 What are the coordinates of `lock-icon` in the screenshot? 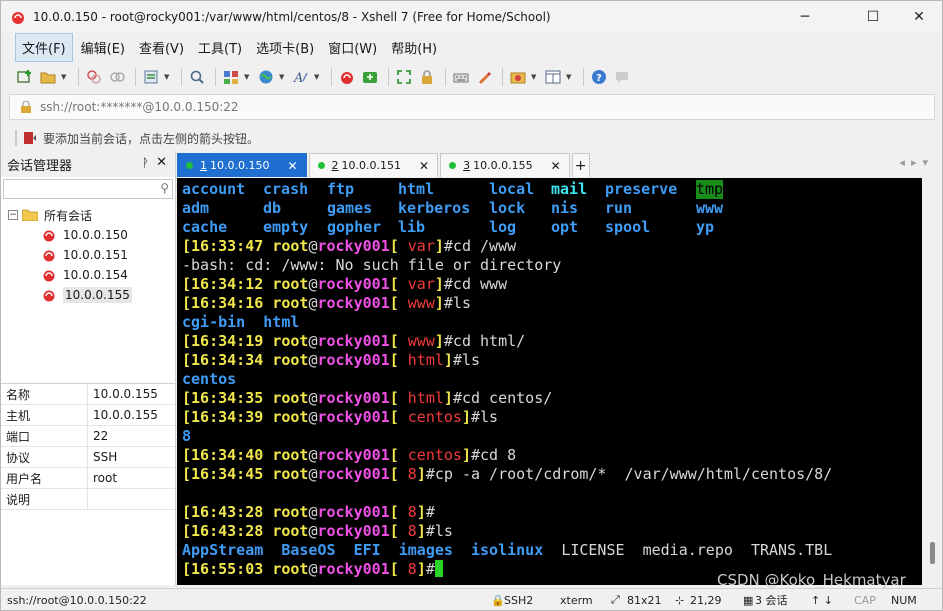 It's located at (427, 77).